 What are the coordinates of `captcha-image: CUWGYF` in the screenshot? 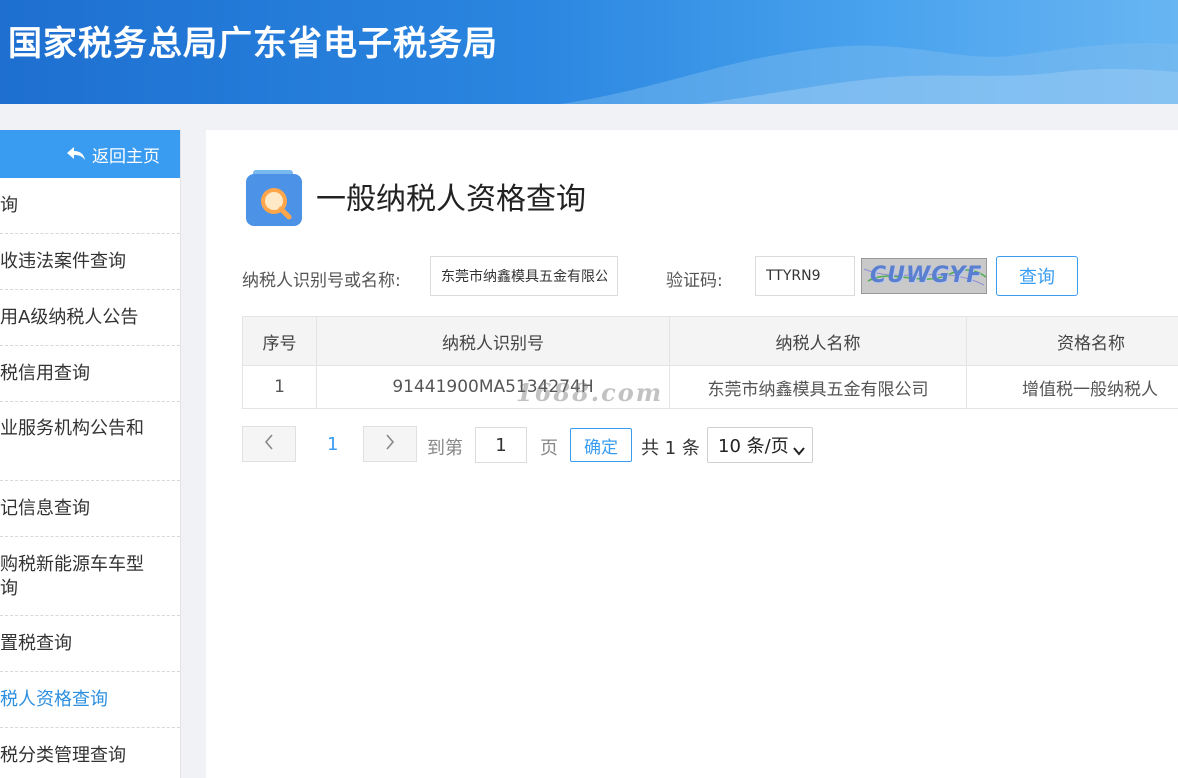 It's located at (924, 276).